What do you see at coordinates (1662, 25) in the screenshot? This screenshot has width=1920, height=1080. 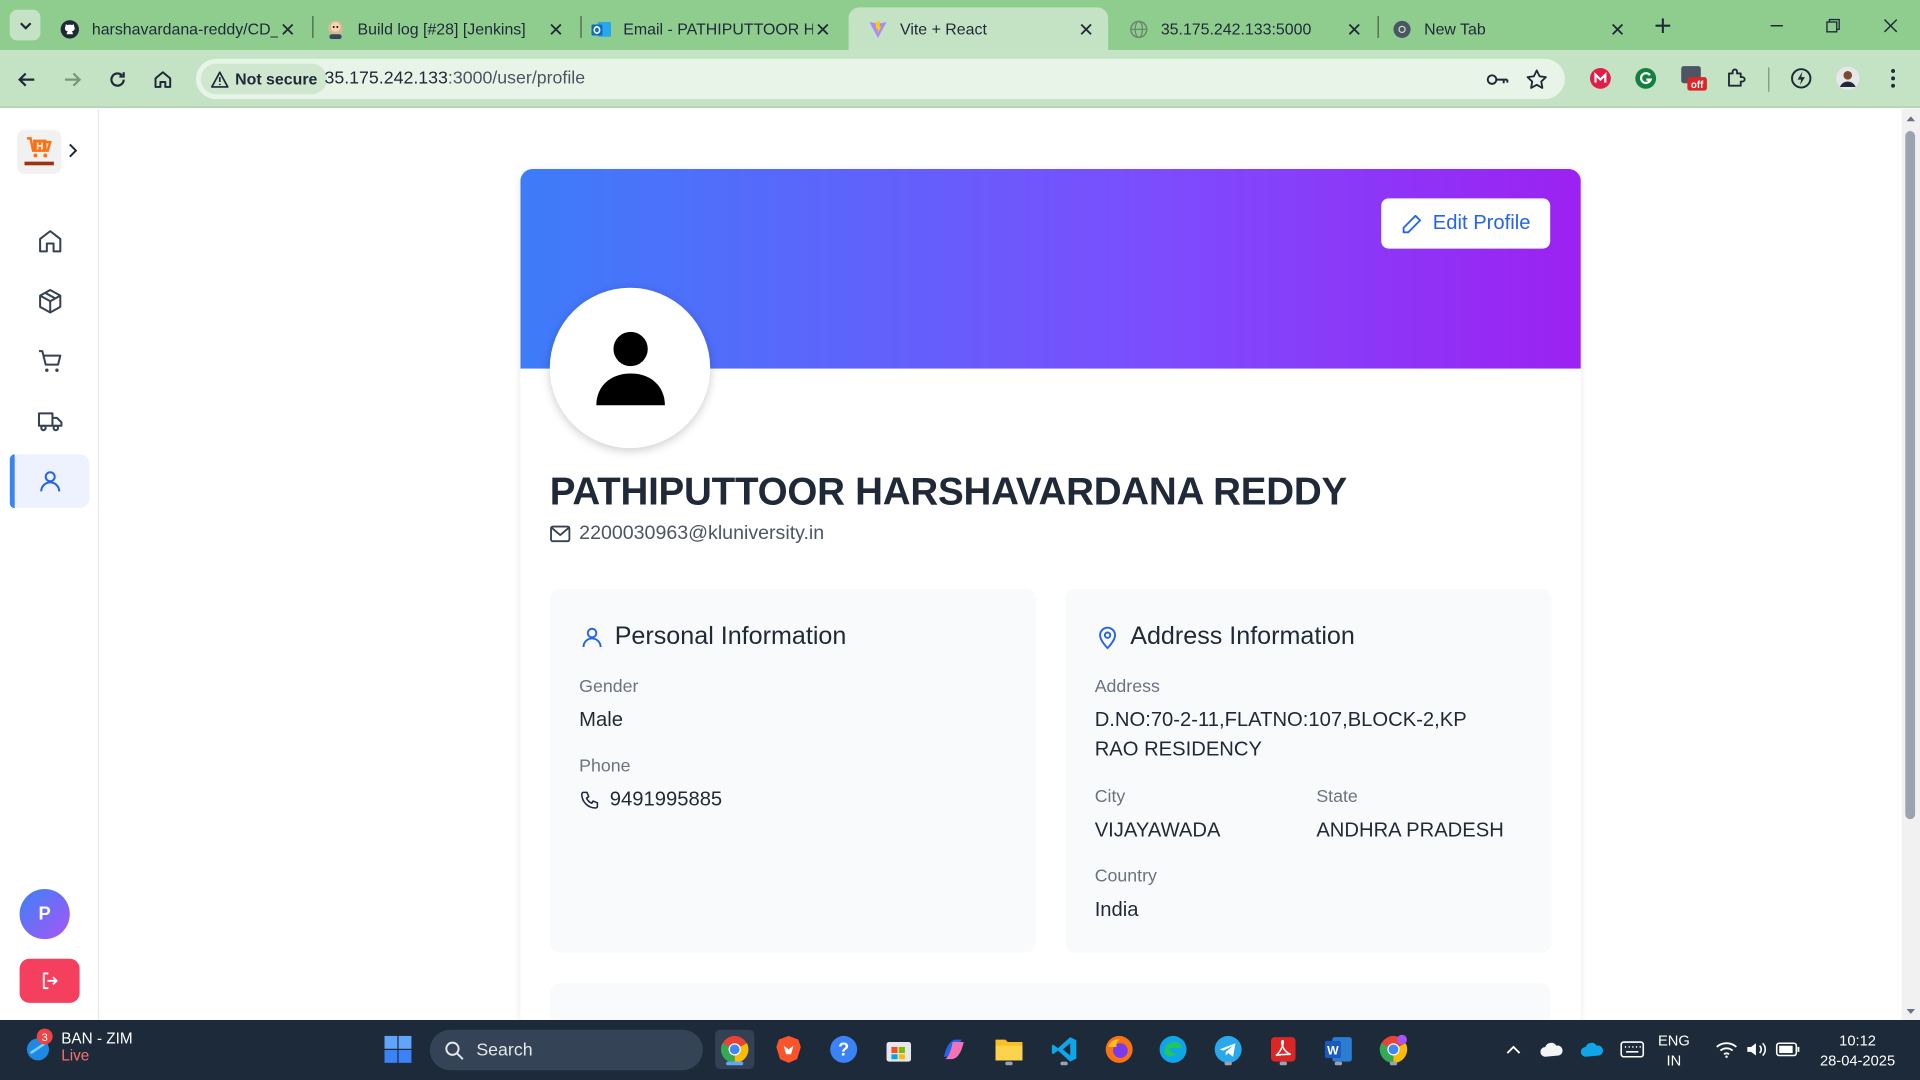 I see `new-tab-button` at bounding box center [1662, 25].